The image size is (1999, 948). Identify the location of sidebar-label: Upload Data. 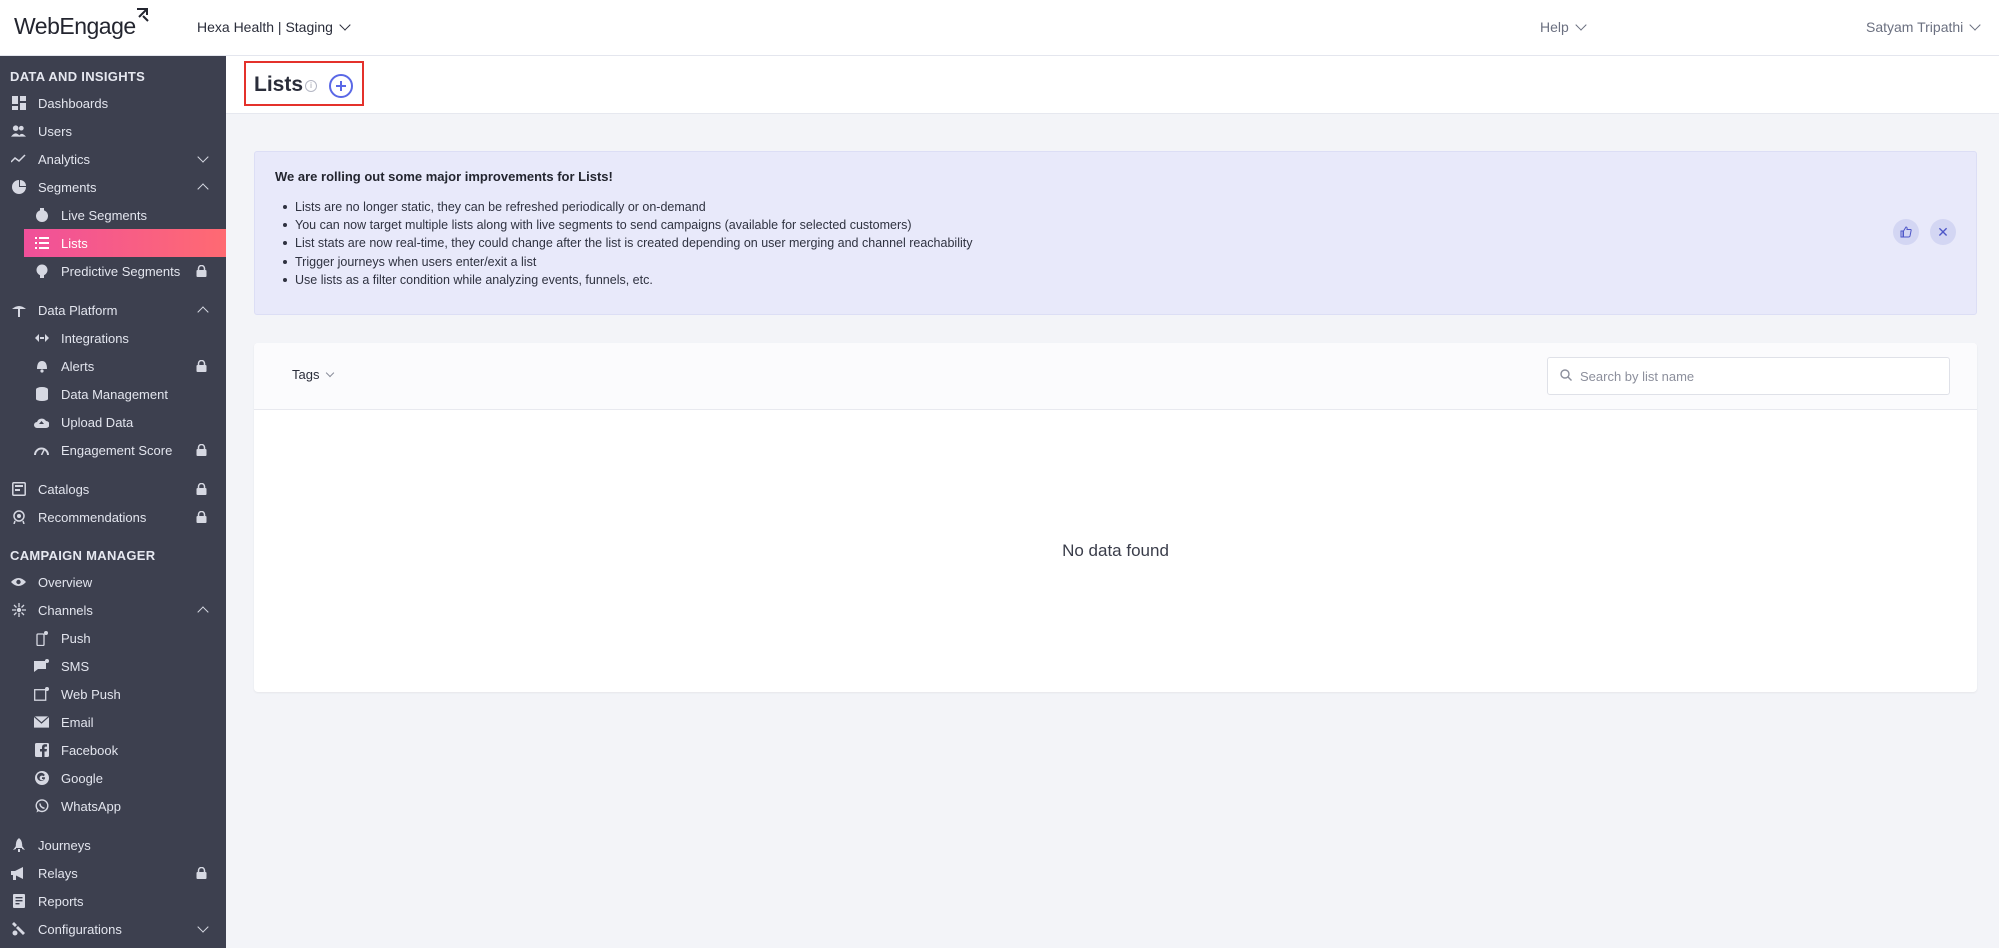
(97, 422).